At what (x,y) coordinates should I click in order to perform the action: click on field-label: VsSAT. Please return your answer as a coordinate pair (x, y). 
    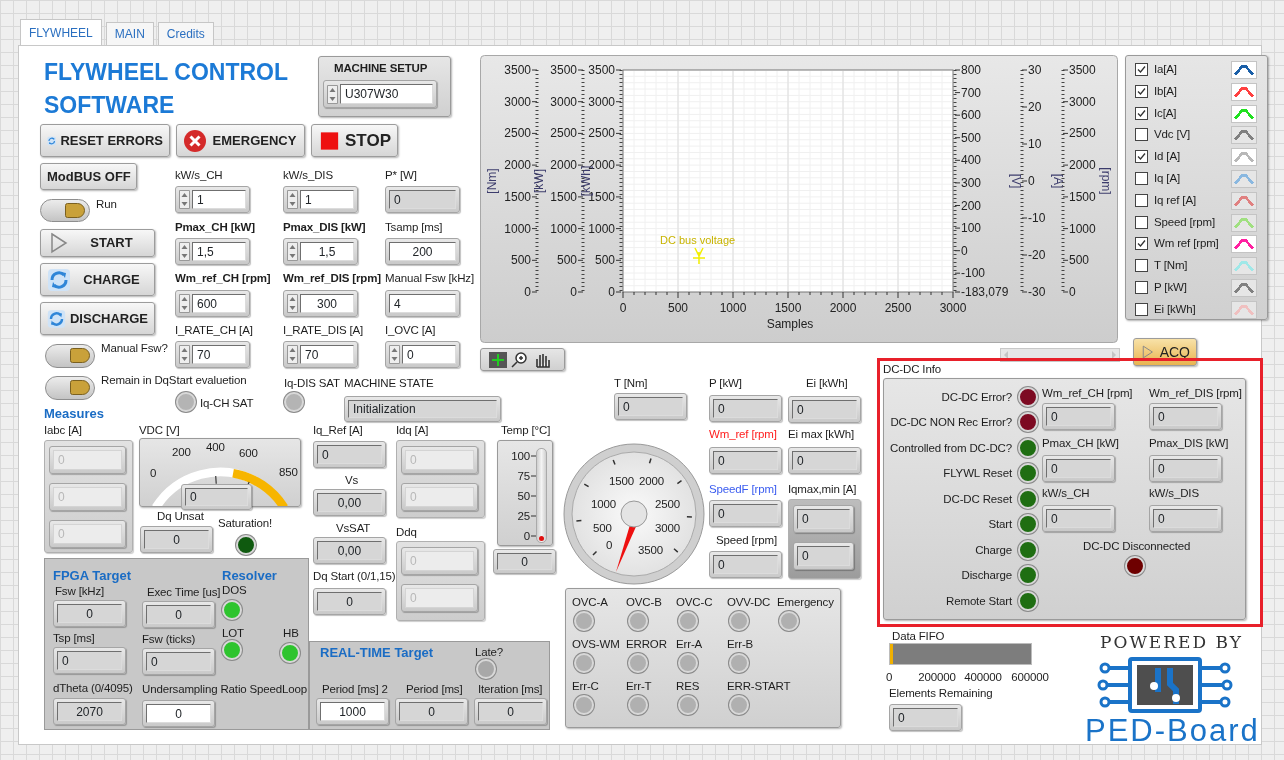
    Looking at the image, I should click on (353, 528).